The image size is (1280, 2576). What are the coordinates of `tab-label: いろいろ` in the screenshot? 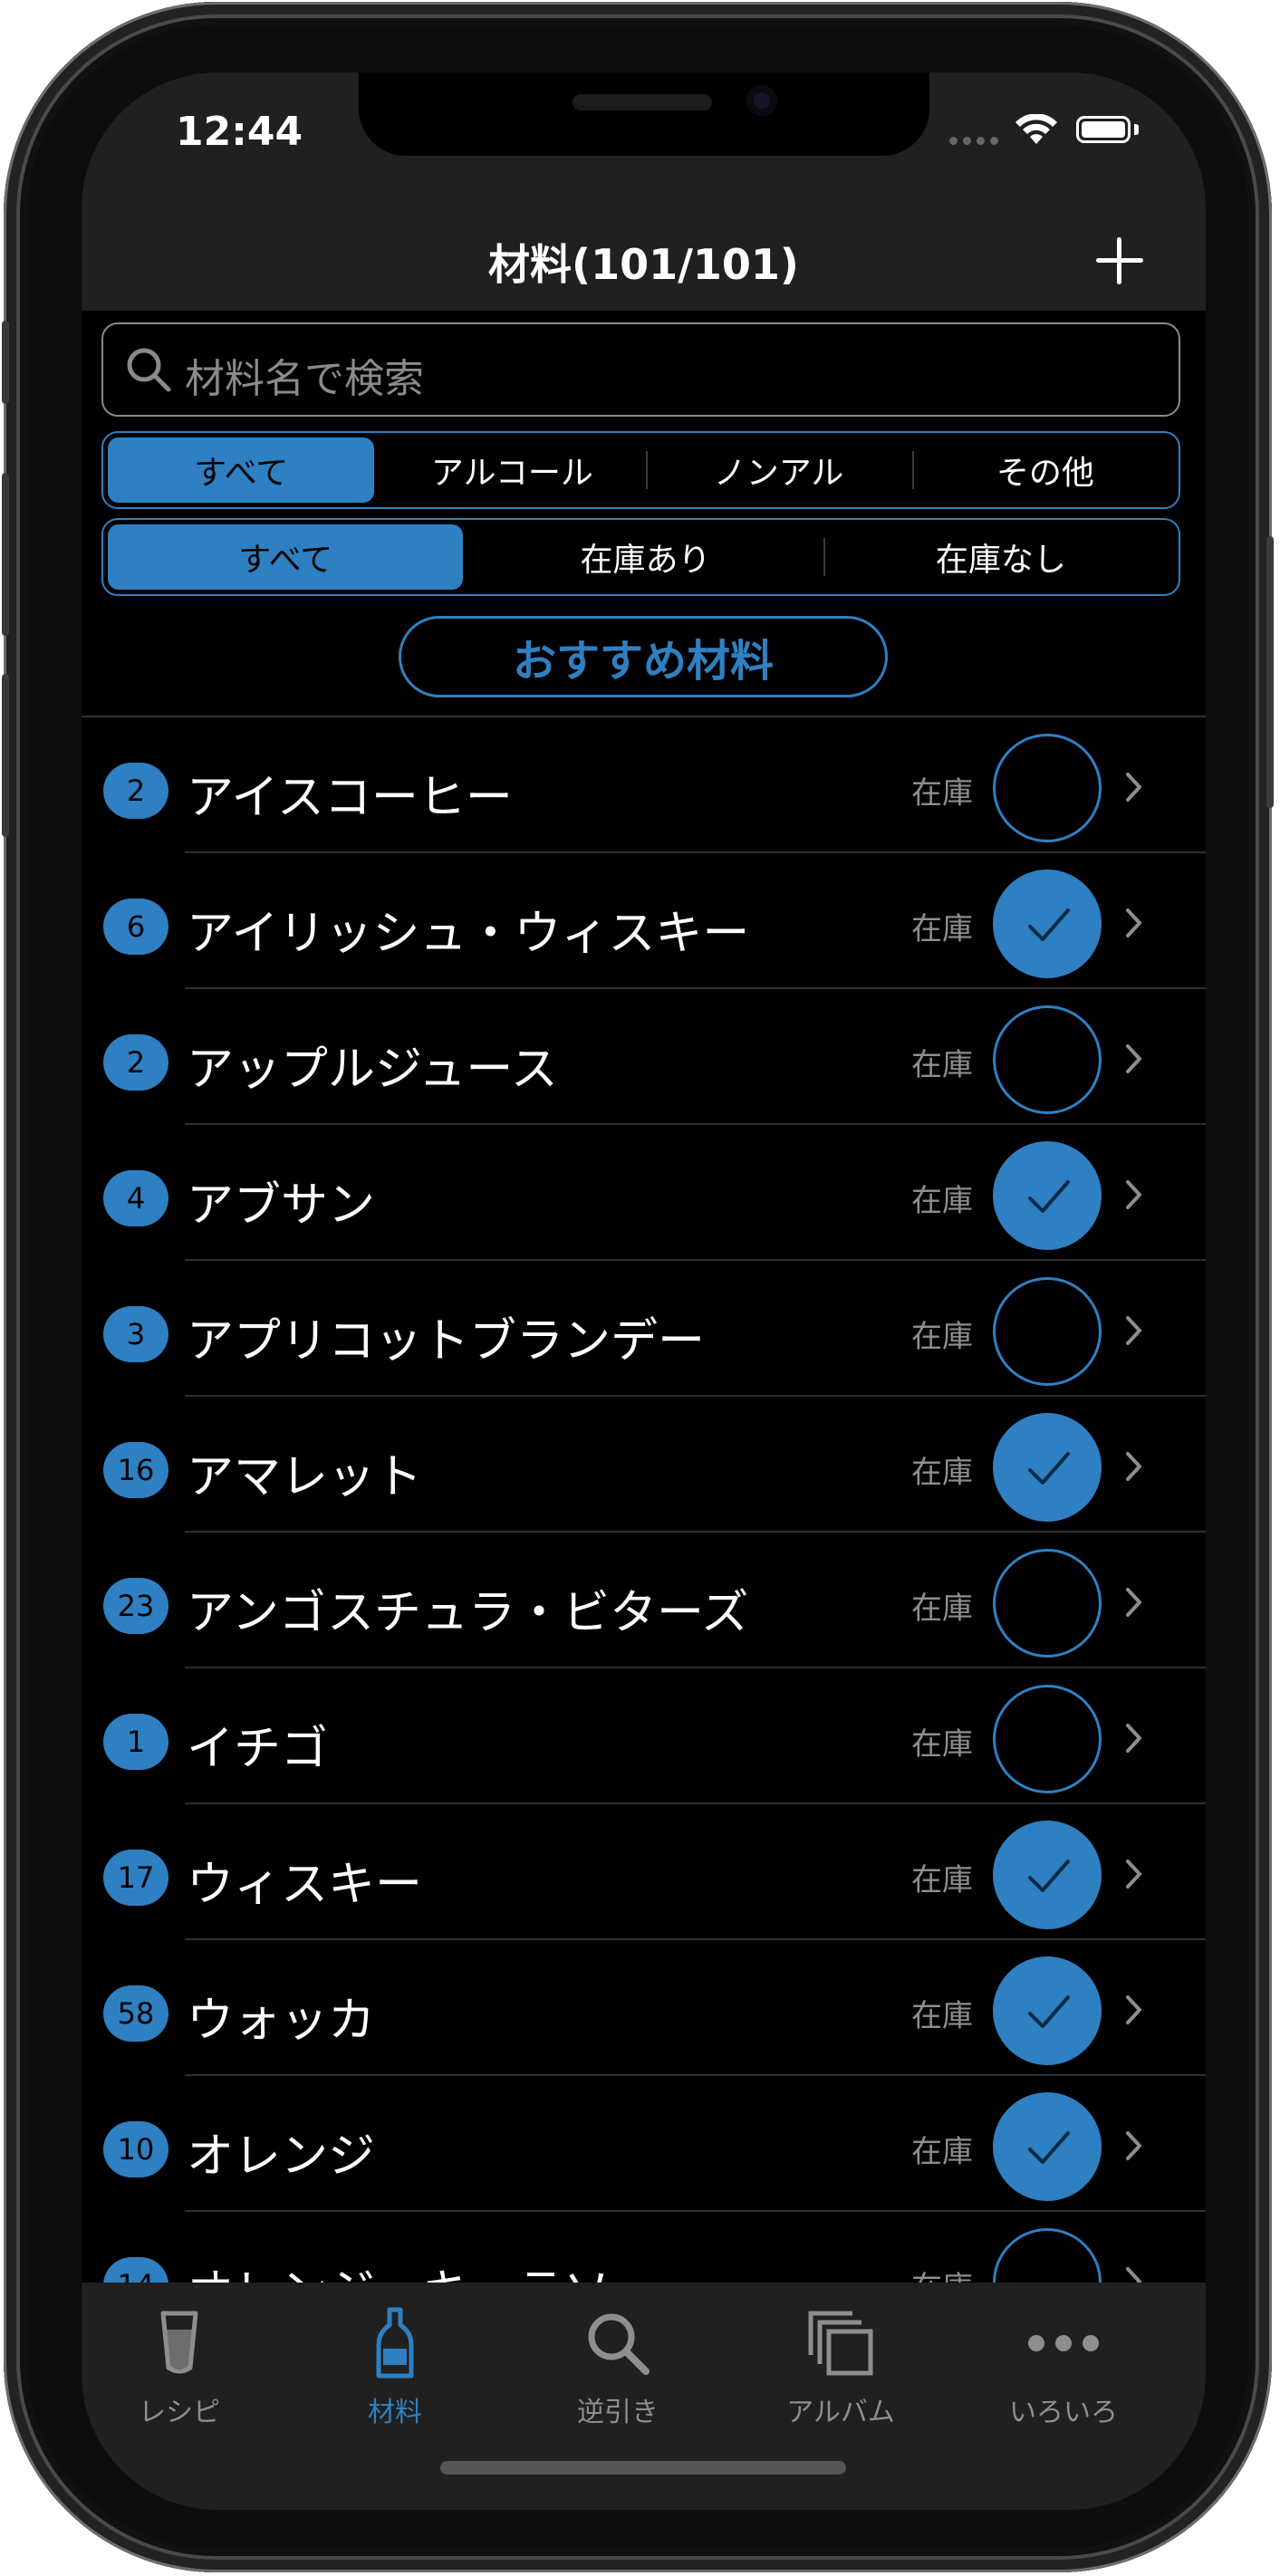 It's located at (1063, 2412).